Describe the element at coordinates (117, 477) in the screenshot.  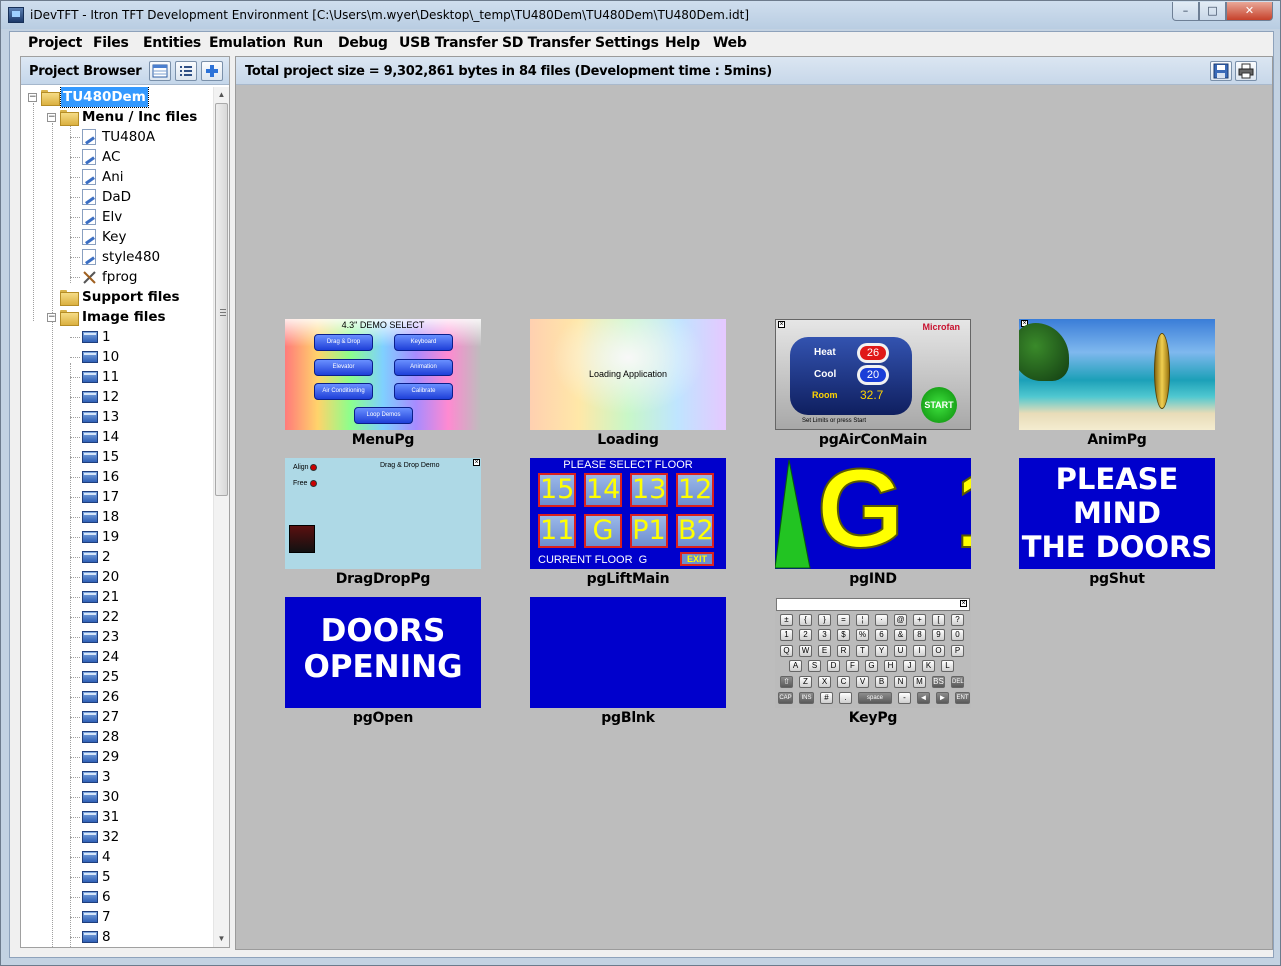
I see `tree-image-item: 16` at that location.